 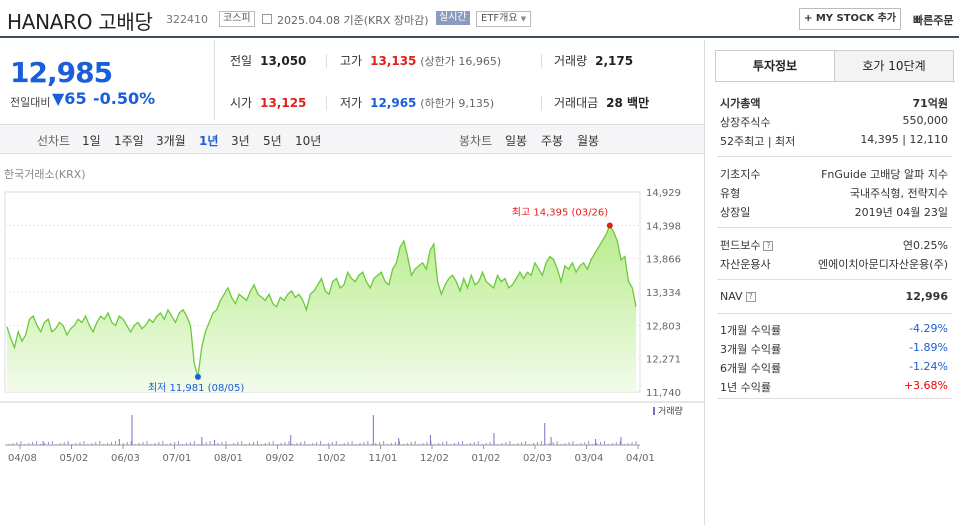 I want to click on high-label: 최고 14,395 (03/26), so click(x=560, y=212).